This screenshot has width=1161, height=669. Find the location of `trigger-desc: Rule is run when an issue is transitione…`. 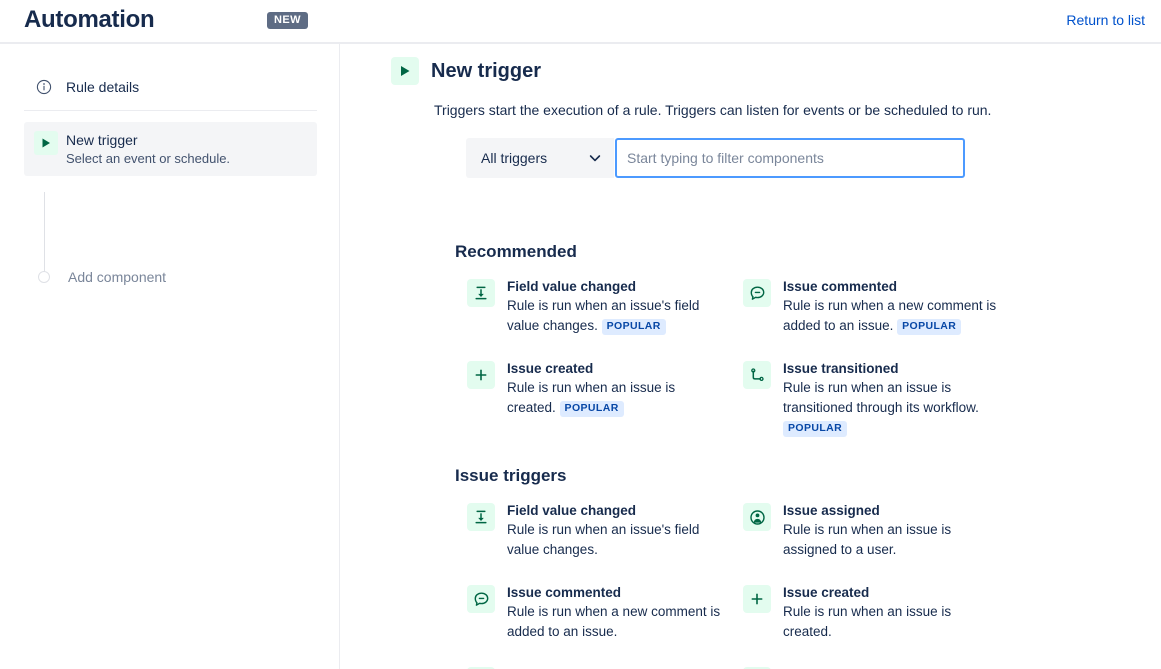

trigger-desc: Rule is run when an issue is transitione… is located at coordinates (890, 408).